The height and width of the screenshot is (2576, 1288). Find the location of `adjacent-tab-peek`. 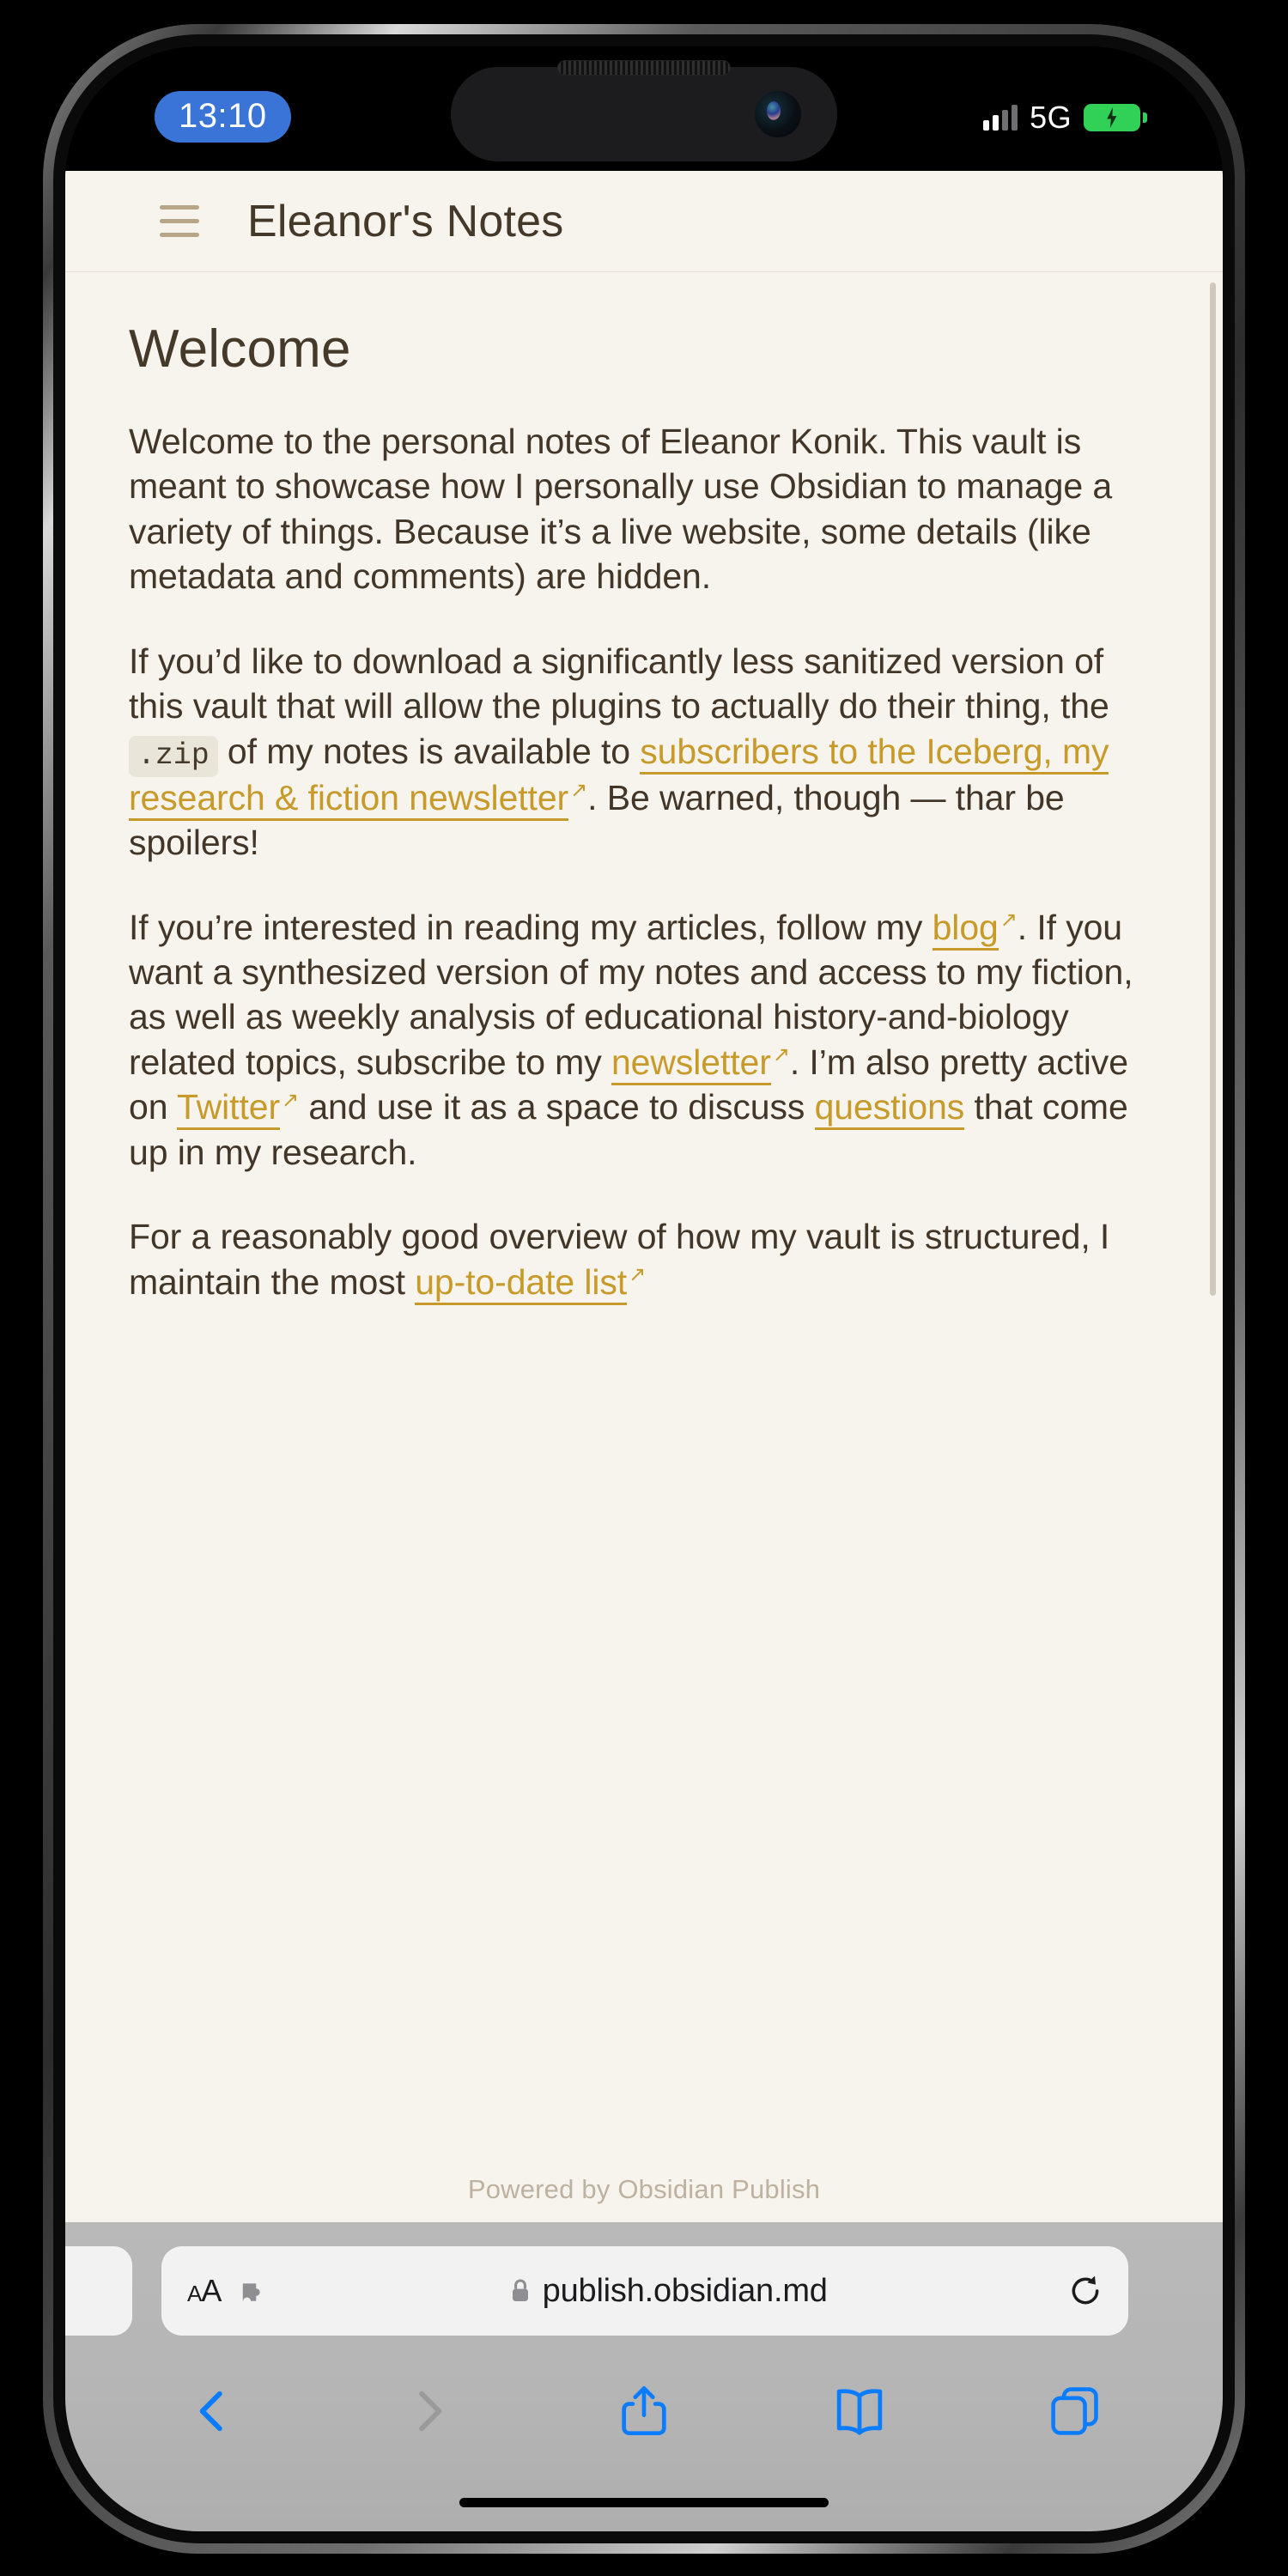

adjacent-tab-peek is located at coordinates (98, 2291).